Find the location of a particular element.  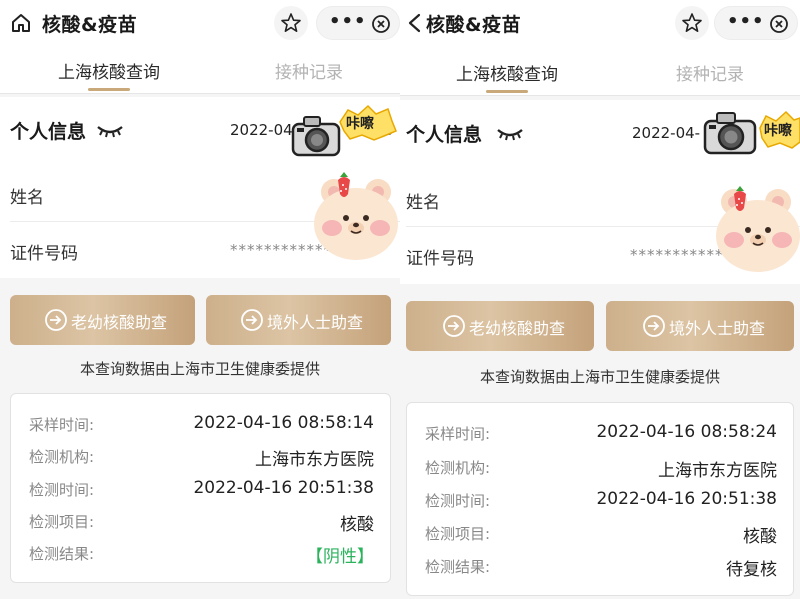

back-icon is located at coordinates (415, 23).